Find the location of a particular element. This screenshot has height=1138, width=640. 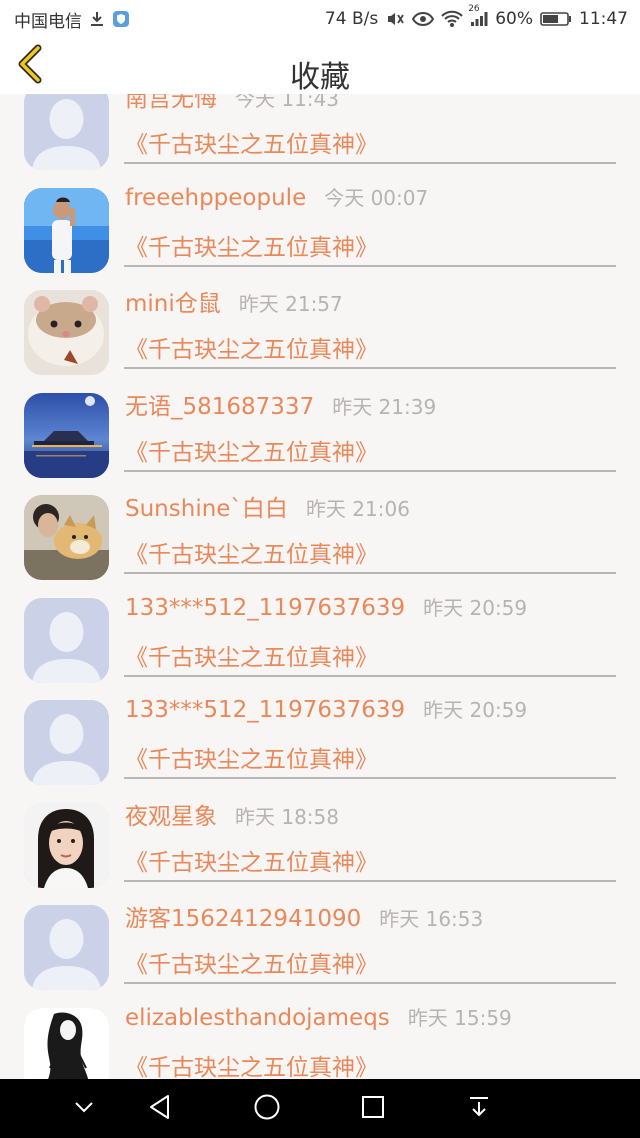

battery-icon is located at coordinates (556, 19).